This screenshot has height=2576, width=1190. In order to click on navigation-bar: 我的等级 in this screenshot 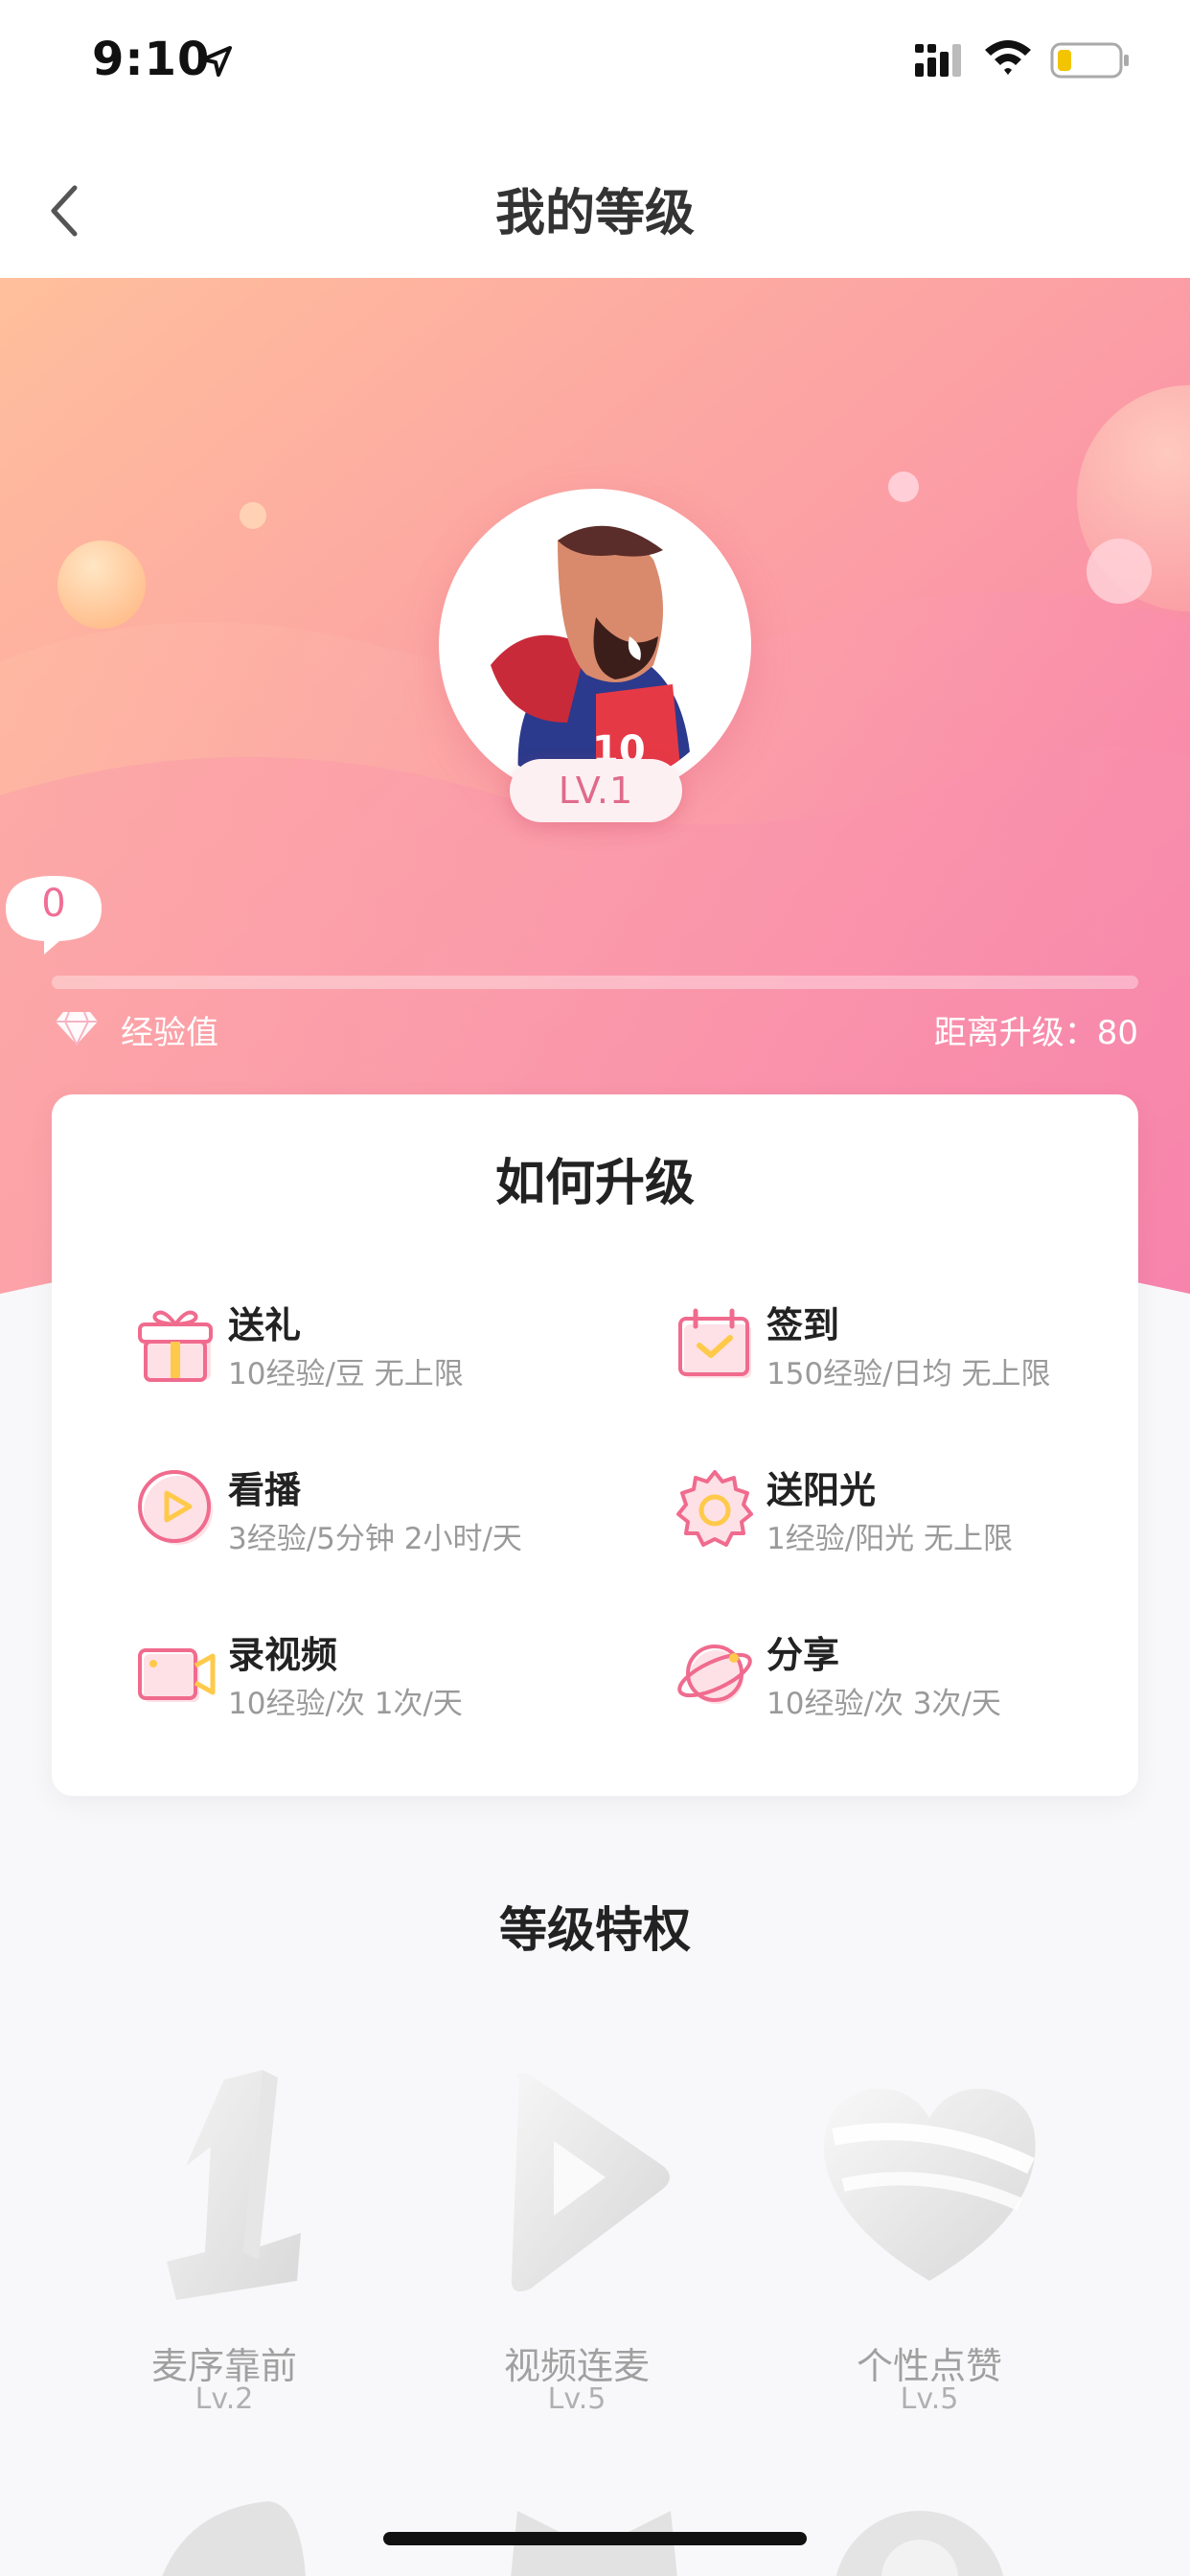, I will do `click(595, 202)`.